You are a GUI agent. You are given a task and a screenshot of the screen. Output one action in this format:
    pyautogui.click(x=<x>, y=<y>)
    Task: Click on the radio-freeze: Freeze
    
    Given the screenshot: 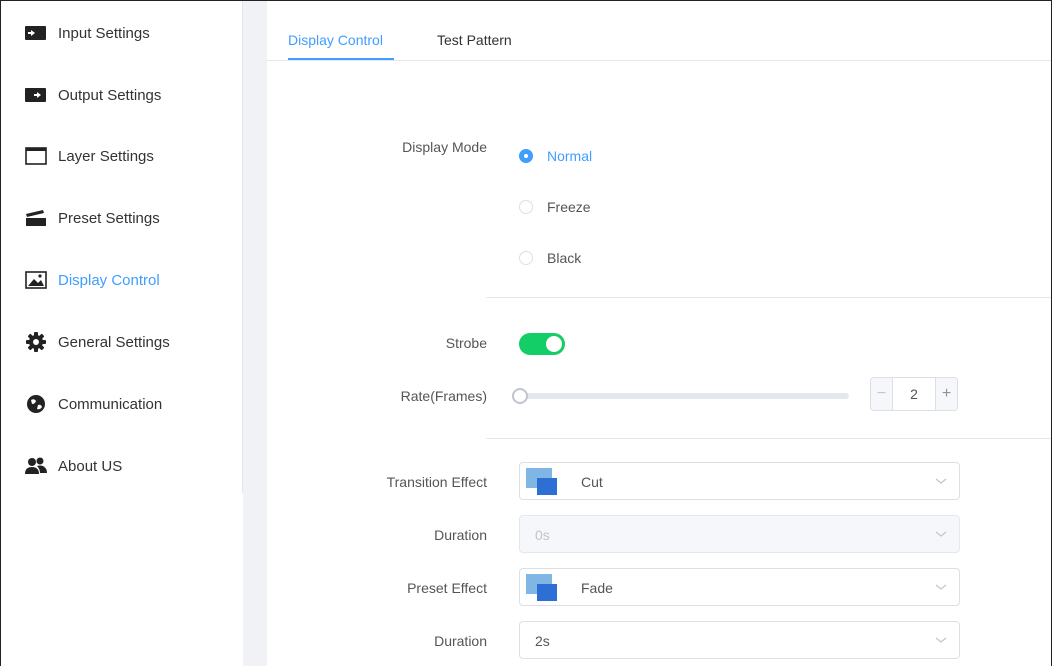 What is the action you would take?
    pyautogui.click(x=555, y=207)
    